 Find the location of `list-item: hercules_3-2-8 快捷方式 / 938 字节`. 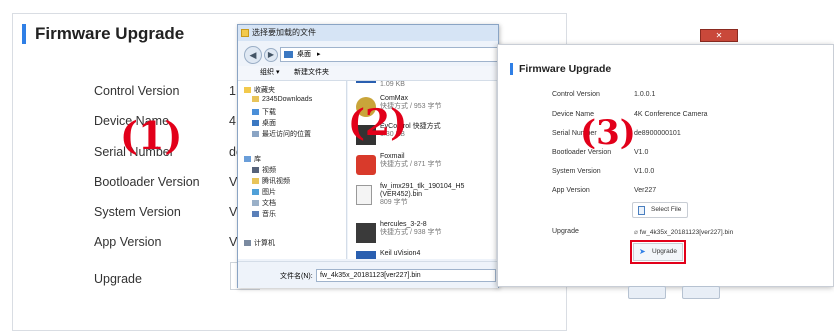

list-item: hercules_3-2-8 快捷方式 / 938 字节 is located at coordinates (426, 234).